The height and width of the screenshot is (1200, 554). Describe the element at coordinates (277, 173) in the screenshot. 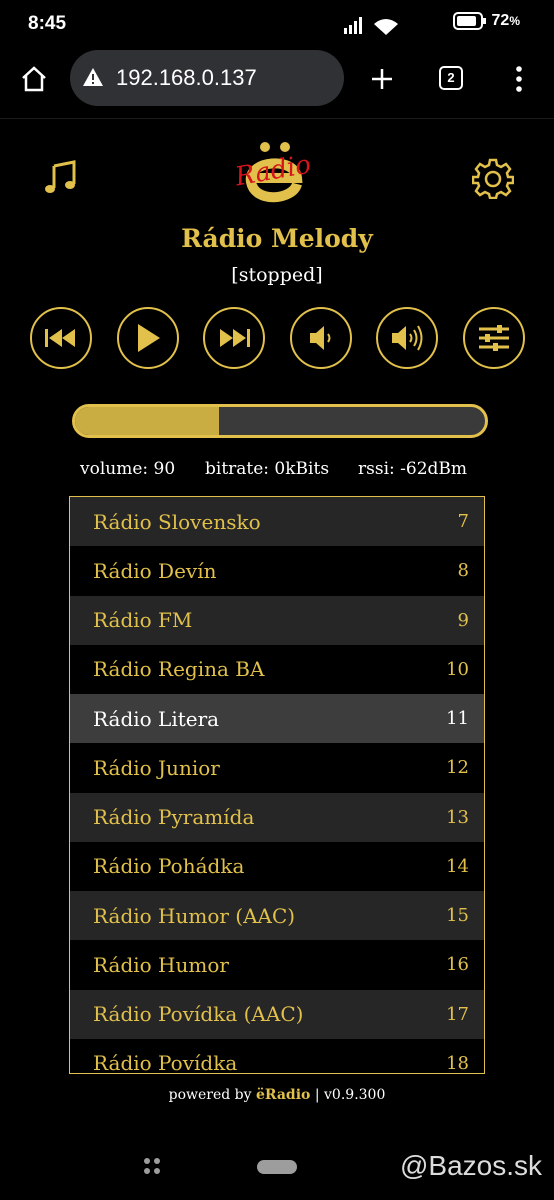

I see `logo: Radio` at that location.